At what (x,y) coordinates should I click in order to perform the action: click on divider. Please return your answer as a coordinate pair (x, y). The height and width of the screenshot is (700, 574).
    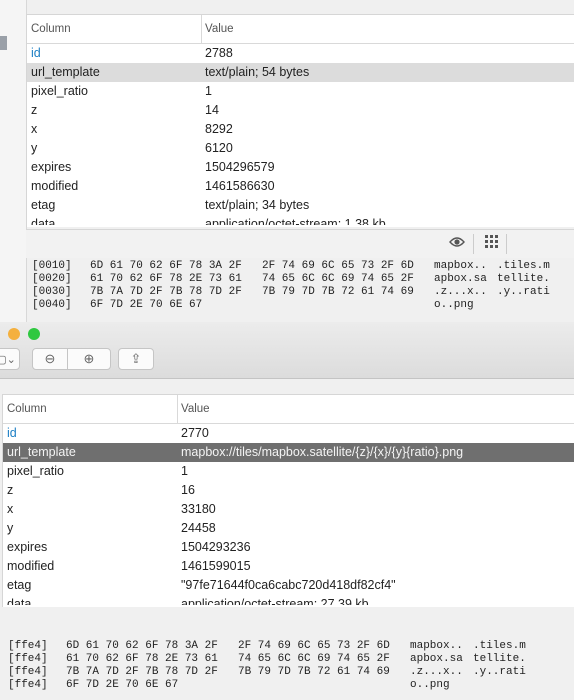
    Looking at the image, I should click on (473, 244).